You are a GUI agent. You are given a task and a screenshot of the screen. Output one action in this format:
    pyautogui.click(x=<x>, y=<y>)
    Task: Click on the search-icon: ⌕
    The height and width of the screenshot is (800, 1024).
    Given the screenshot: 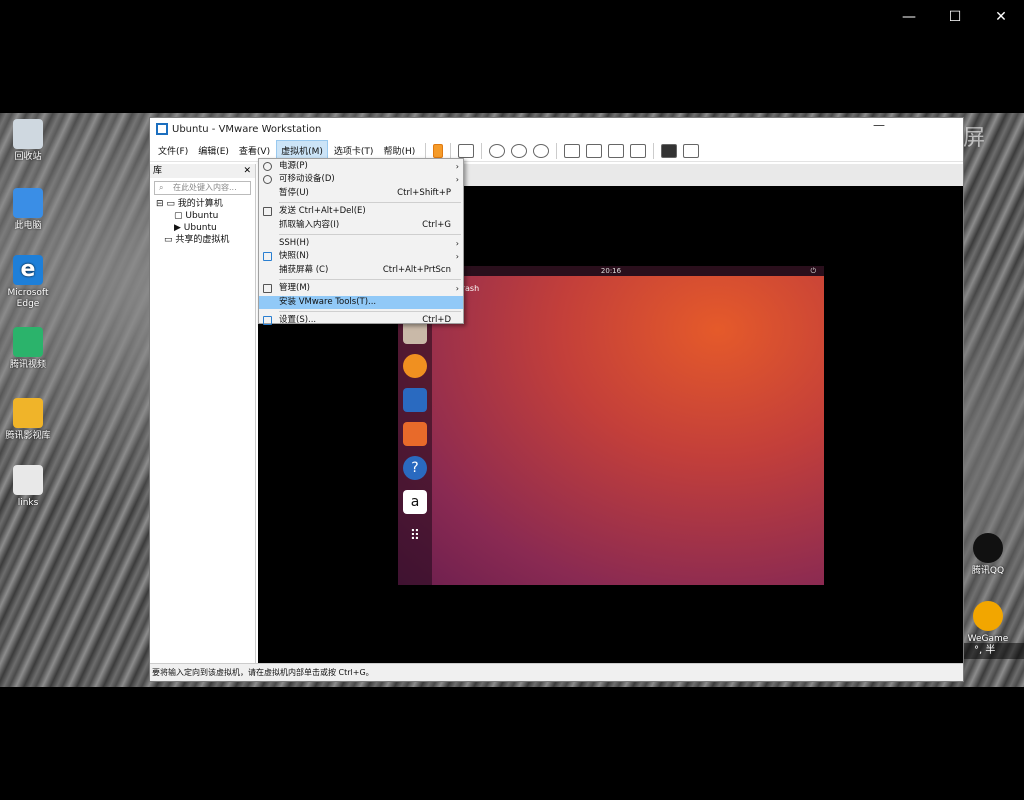 What is the action you would take?
    pyautogui.click(x=161, y=187)
    